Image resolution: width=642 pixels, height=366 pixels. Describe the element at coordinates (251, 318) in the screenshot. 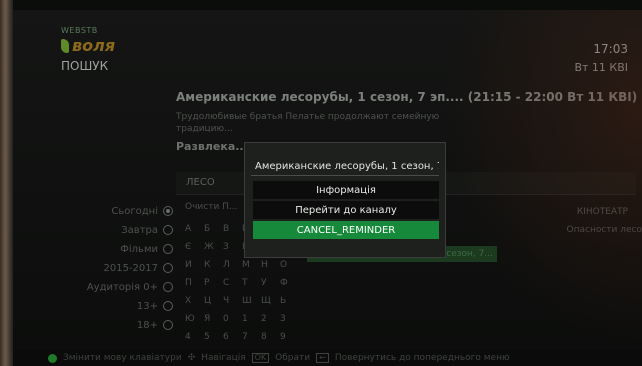

I see `keyboard-key: 1` at that location.